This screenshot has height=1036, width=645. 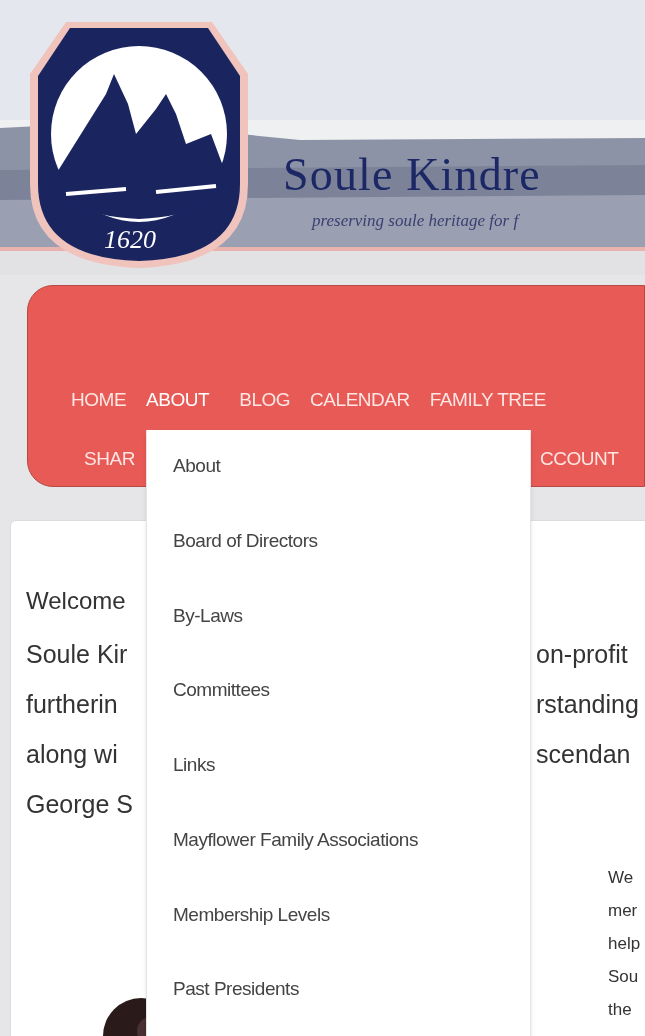 I want to click on side-text: help, so click(x=624, y=944).